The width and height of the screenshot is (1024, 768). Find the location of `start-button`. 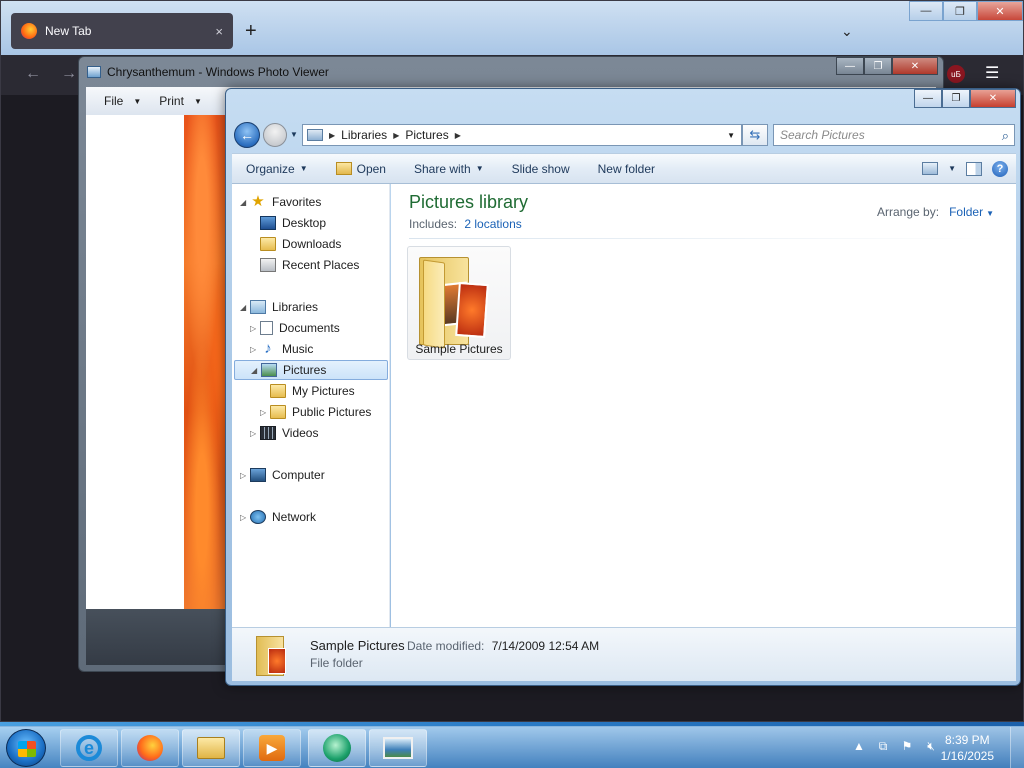

start-button is located at coordinates (26, 748).